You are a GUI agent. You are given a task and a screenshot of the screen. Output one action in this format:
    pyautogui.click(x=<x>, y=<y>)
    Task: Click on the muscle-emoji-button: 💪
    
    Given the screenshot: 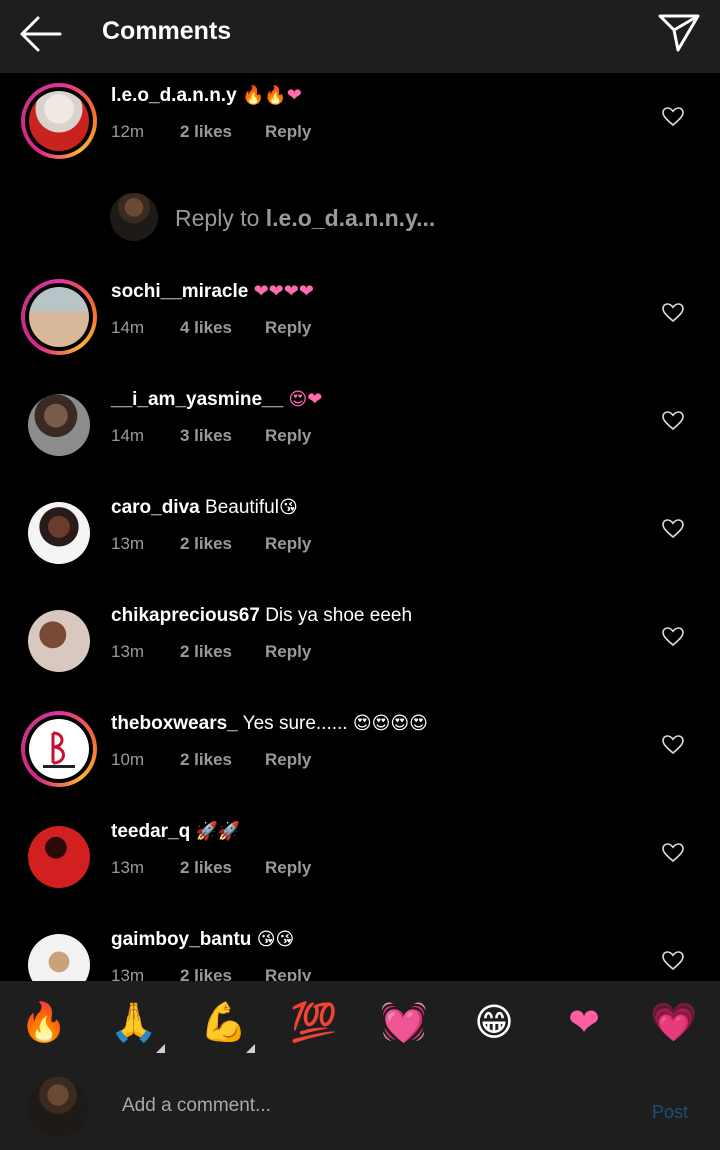 What is the action you would take?
    pyautogui.click(x=224, y=1023)
    